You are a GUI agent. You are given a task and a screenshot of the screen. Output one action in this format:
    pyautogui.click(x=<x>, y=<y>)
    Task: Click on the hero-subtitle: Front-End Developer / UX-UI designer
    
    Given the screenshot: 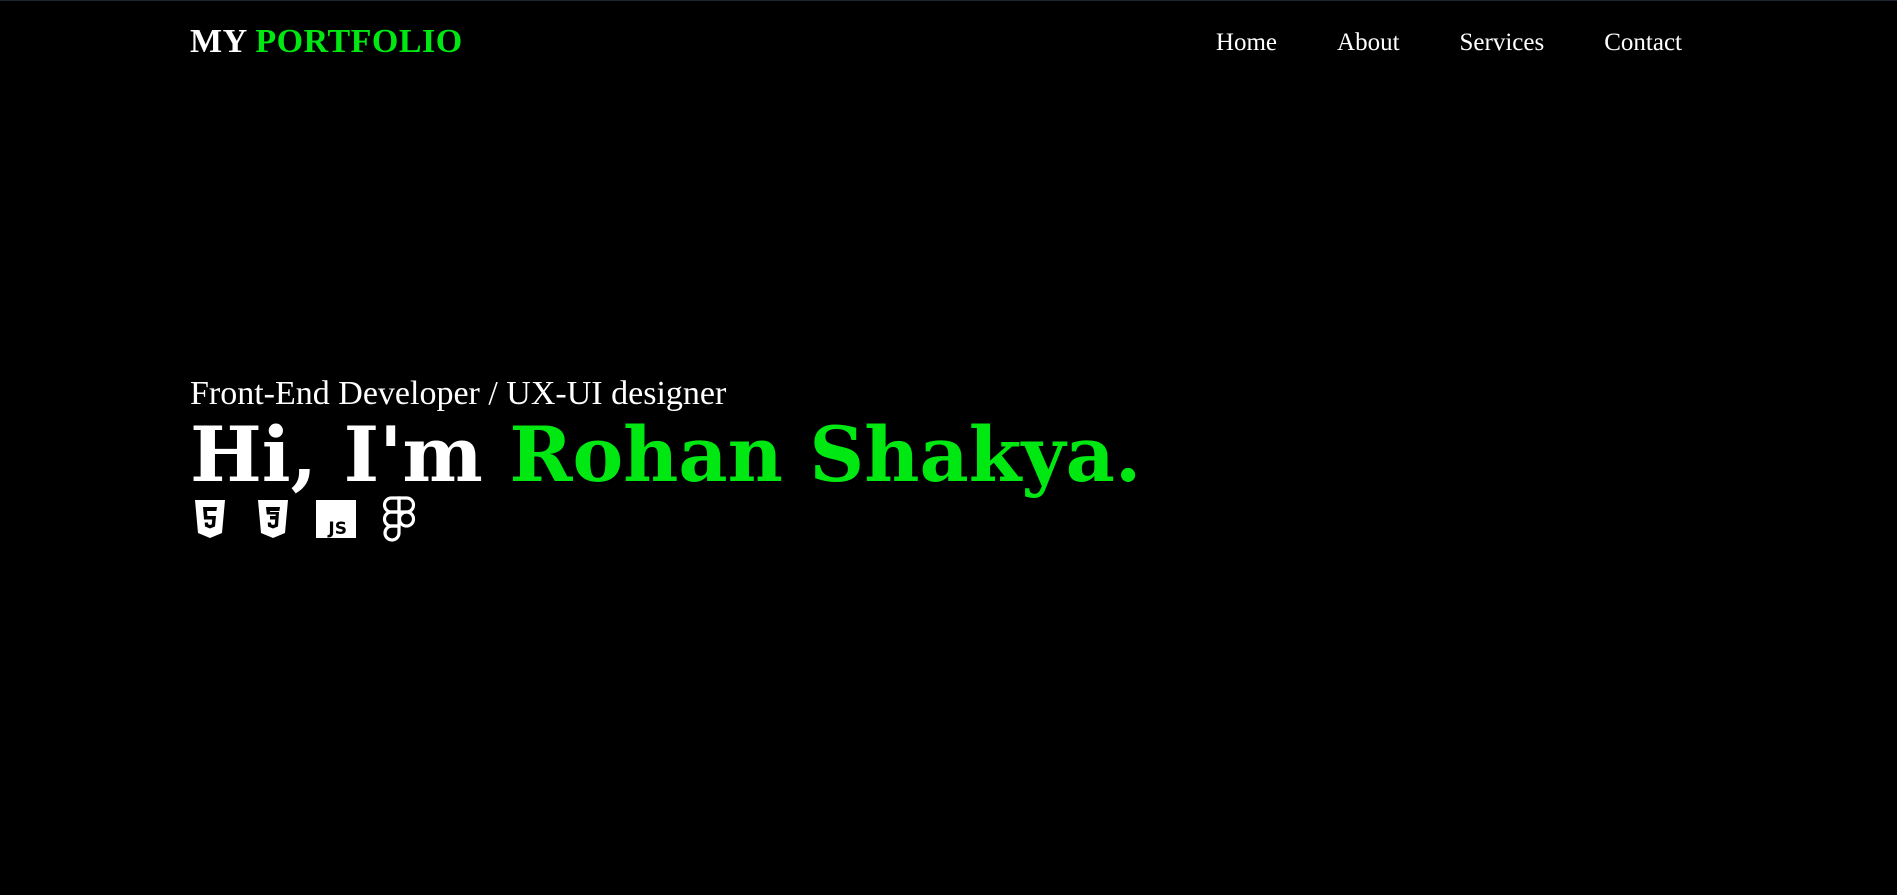 What is the action you would take?
    pyautogui.click(x=458, y=393)
    